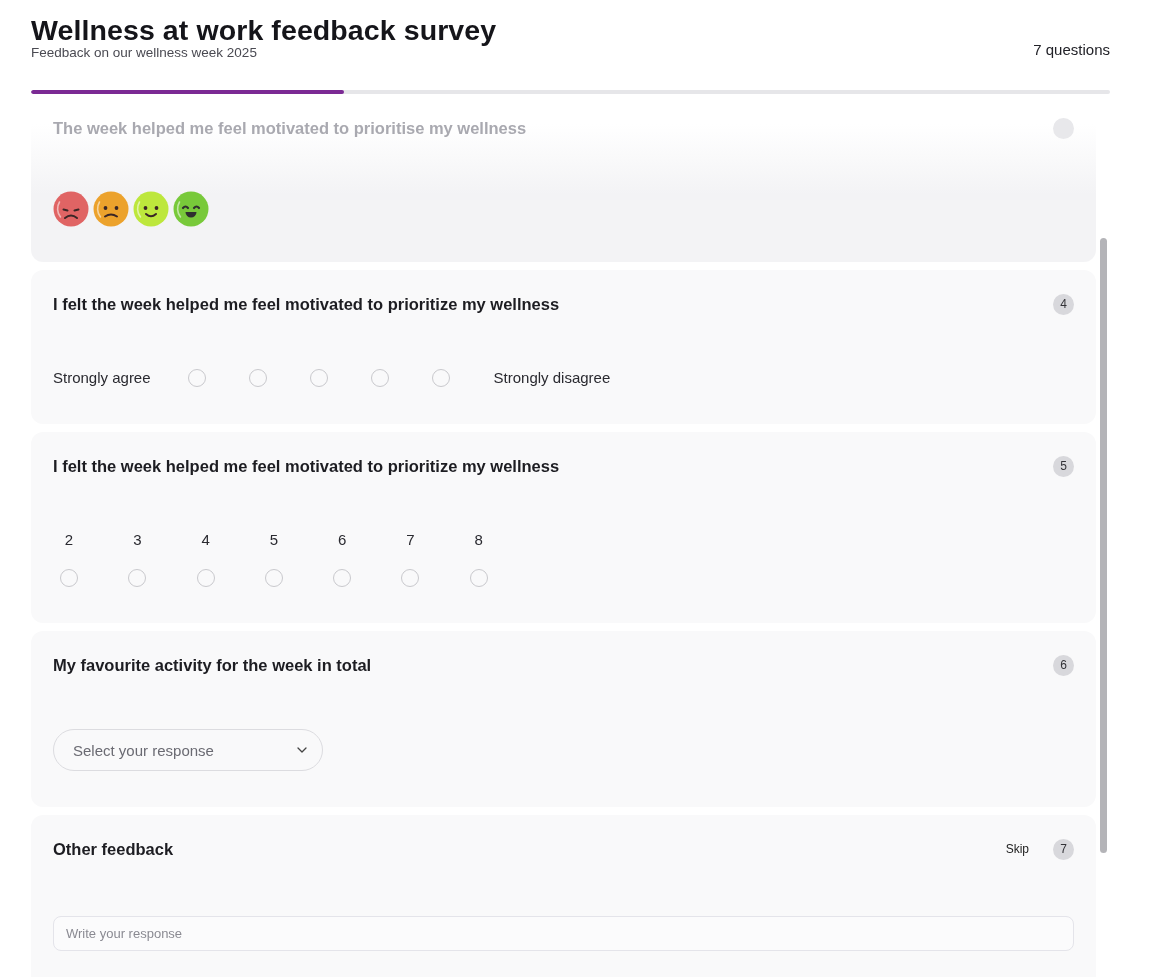 This screenshot has width=1149, height=977. Describe the element at coordinates (102, 378) in the screenshot. I see `scale-low-label: Strongly agree` at that location.